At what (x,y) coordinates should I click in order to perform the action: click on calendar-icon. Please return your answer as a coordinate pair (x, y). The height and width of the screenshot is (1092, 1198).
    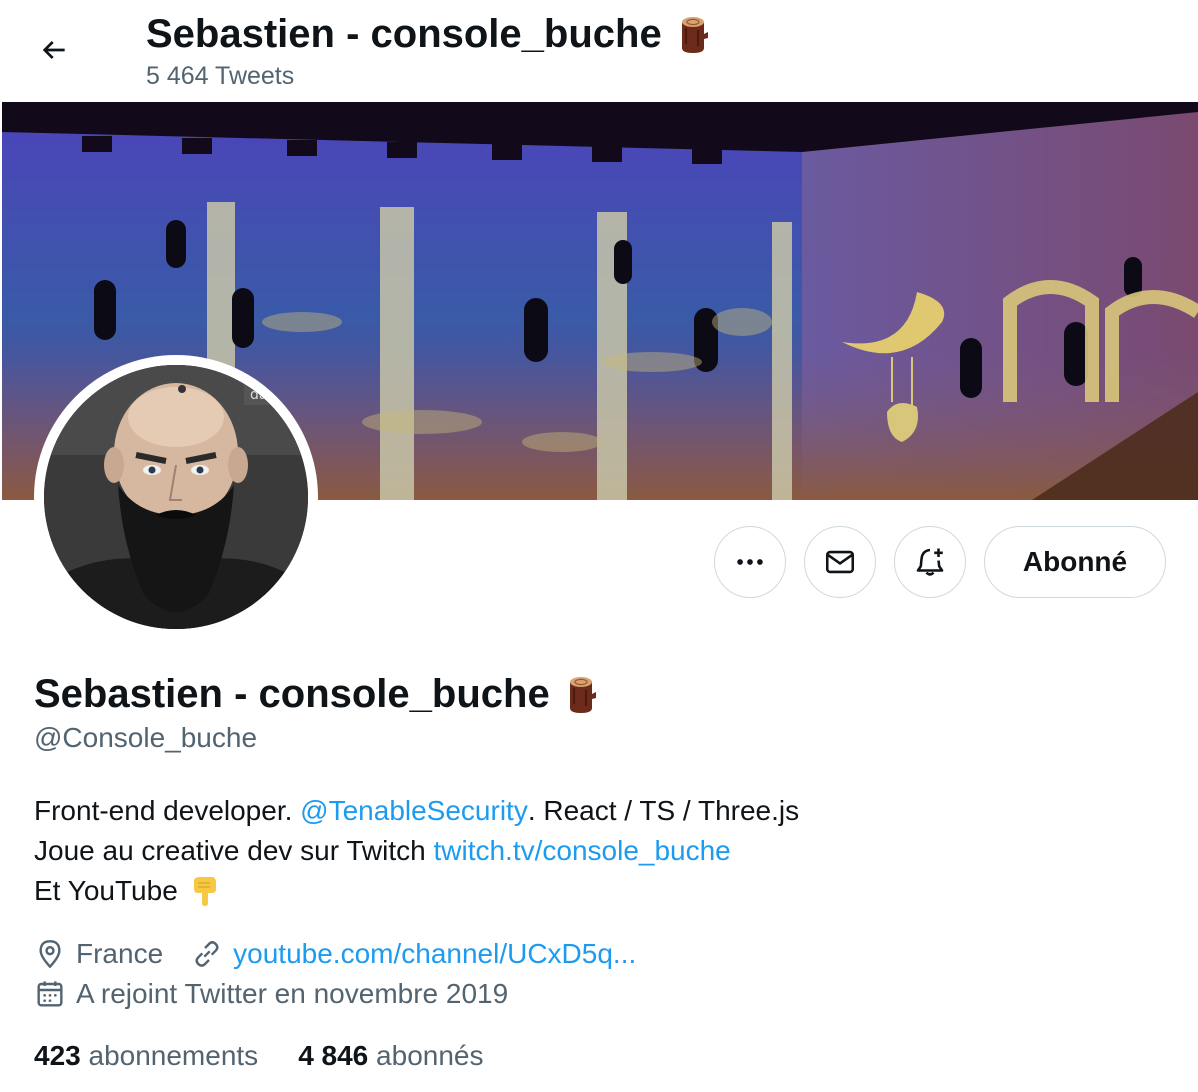
    Looking at the image, I should click on (50, 994).